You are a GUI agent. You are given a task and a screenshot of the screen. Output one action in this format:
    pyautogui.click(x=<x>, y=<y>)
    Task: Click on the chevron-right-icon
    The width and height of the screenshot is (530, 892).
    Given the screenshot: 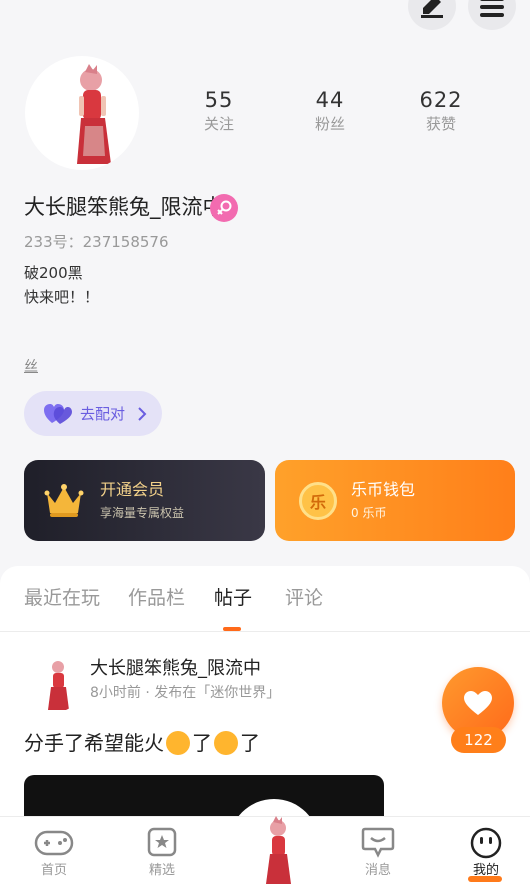 What is the action you would take?
    pyautogui.click(x=142, y=413)
    